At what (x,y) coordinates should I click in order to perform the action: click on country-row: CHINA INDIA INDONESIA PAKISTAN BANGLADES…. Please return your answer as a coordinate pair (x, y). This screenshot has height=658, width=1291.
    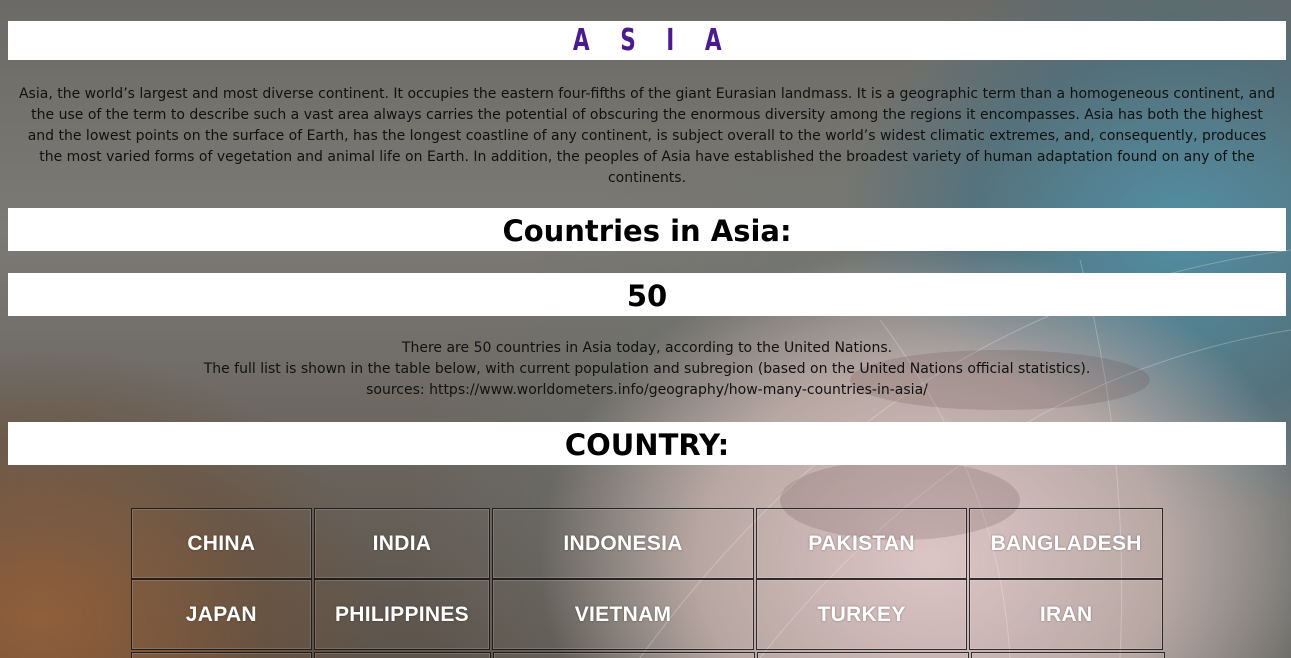
    Looking at the image, I should click on (647, 543).